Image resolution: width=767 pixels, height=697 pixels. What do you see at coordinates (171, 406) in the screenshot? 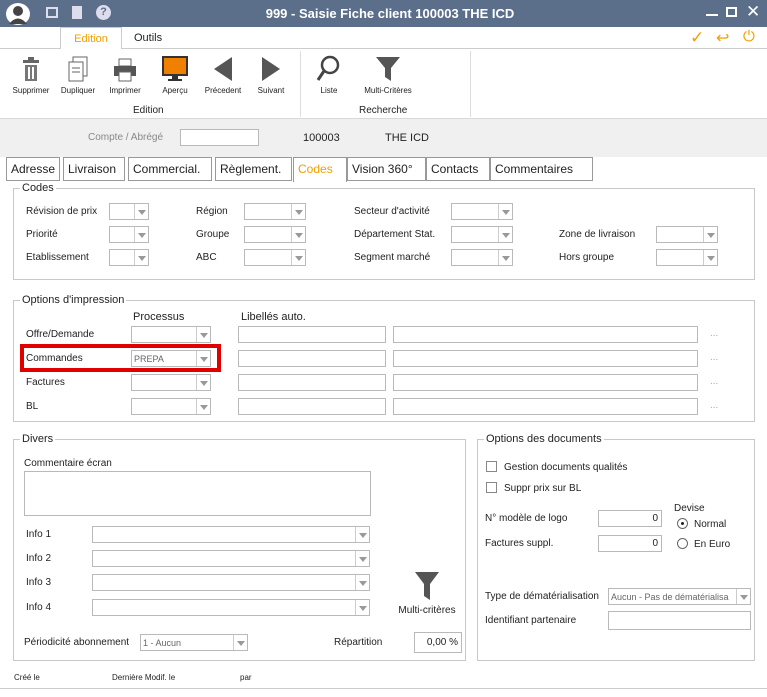
I see `bl-processus-select` at bounding box center [171, 406].